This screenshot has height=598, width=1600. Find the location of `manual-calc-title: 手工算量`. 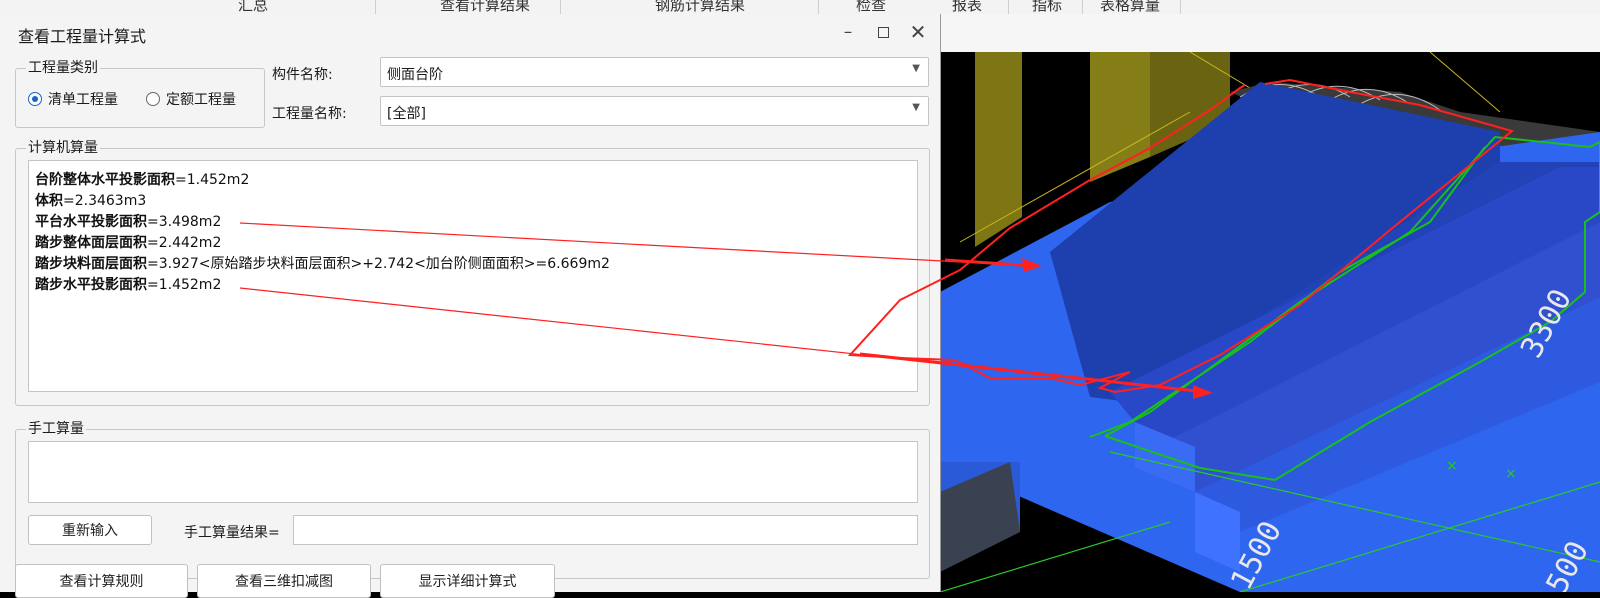

manual-calc-title: 手工算量 is located at coordinates (56, 429).